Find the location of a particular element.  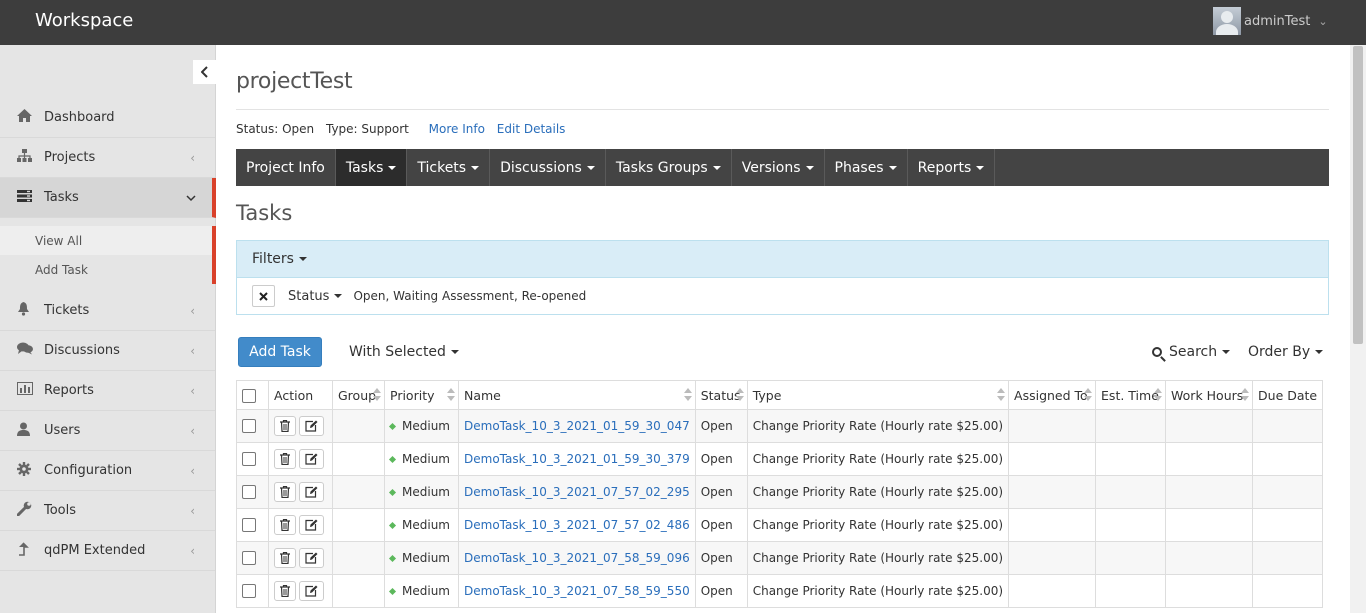

sidebar-item-label: Configuration is located at coordinates (88, 470).